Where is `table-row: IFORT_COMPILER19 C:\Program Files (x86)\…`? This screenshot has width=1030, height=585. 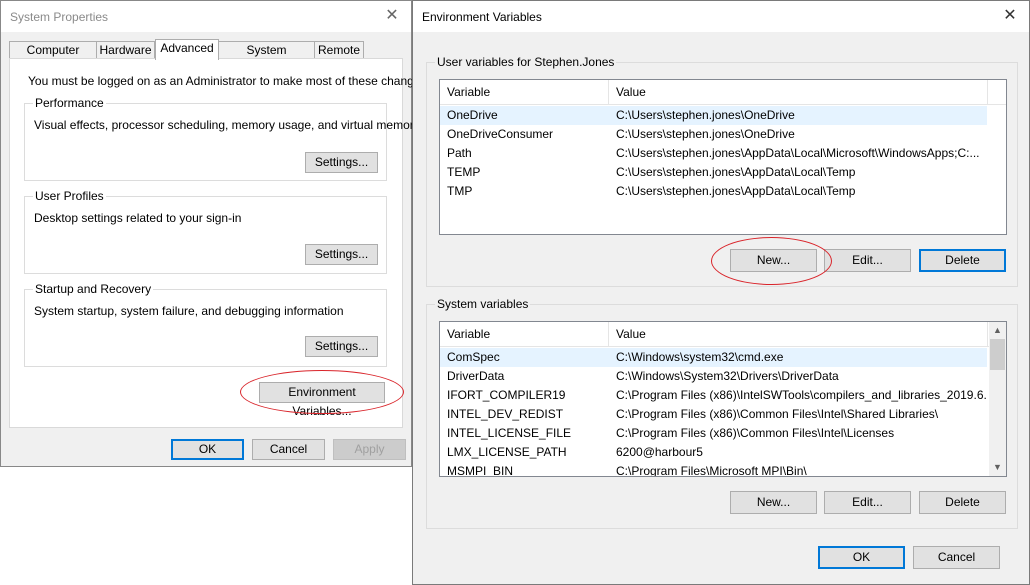 table-row: IFORT_COMPILER19 C:\Program Files (x86)\… is located at coordinates (713, 395).